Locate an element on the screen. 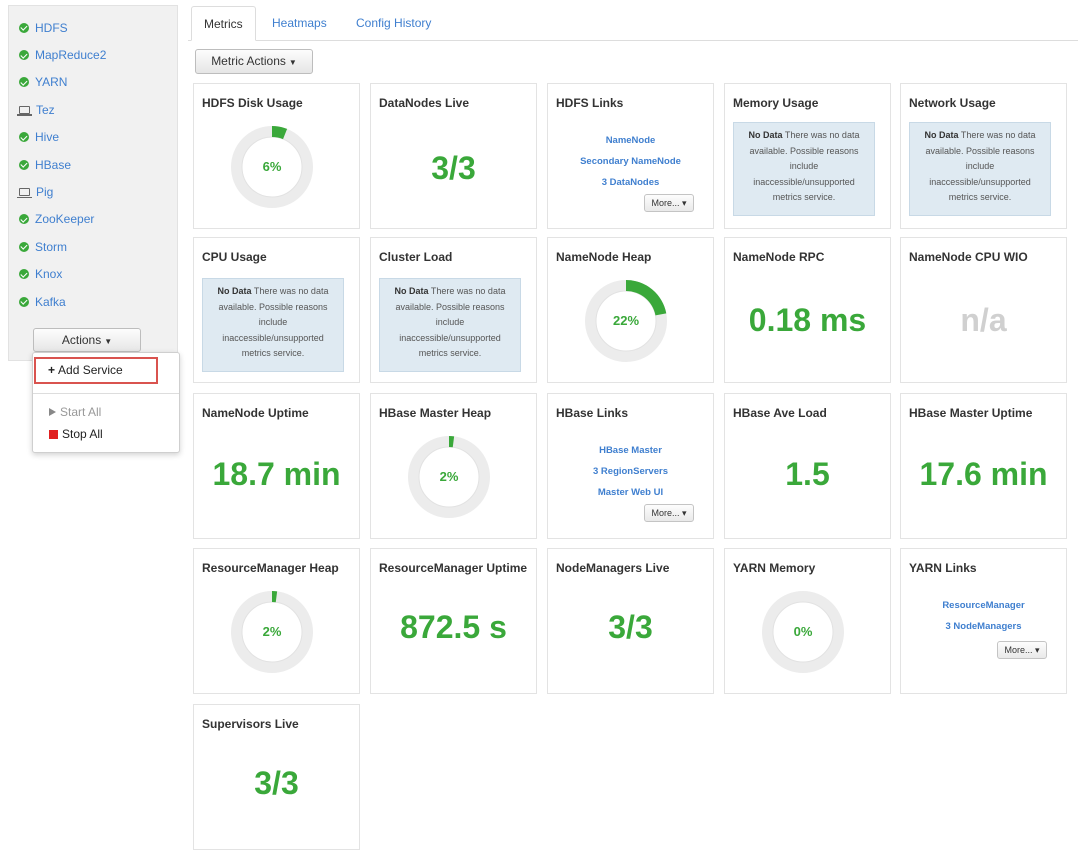  link-regionservers: 3 RegionServers is located at coordinates (630, 471).